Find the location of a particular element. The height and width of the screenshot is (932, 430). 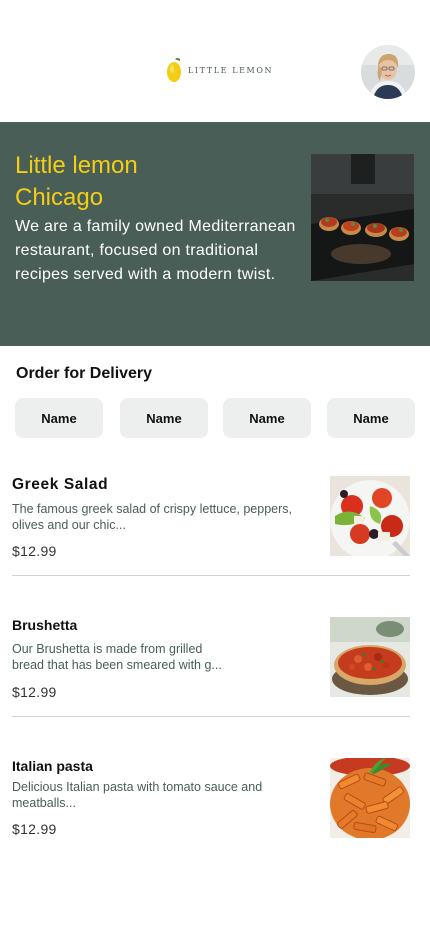

brushetta-image is located at coordinates (370, 657).